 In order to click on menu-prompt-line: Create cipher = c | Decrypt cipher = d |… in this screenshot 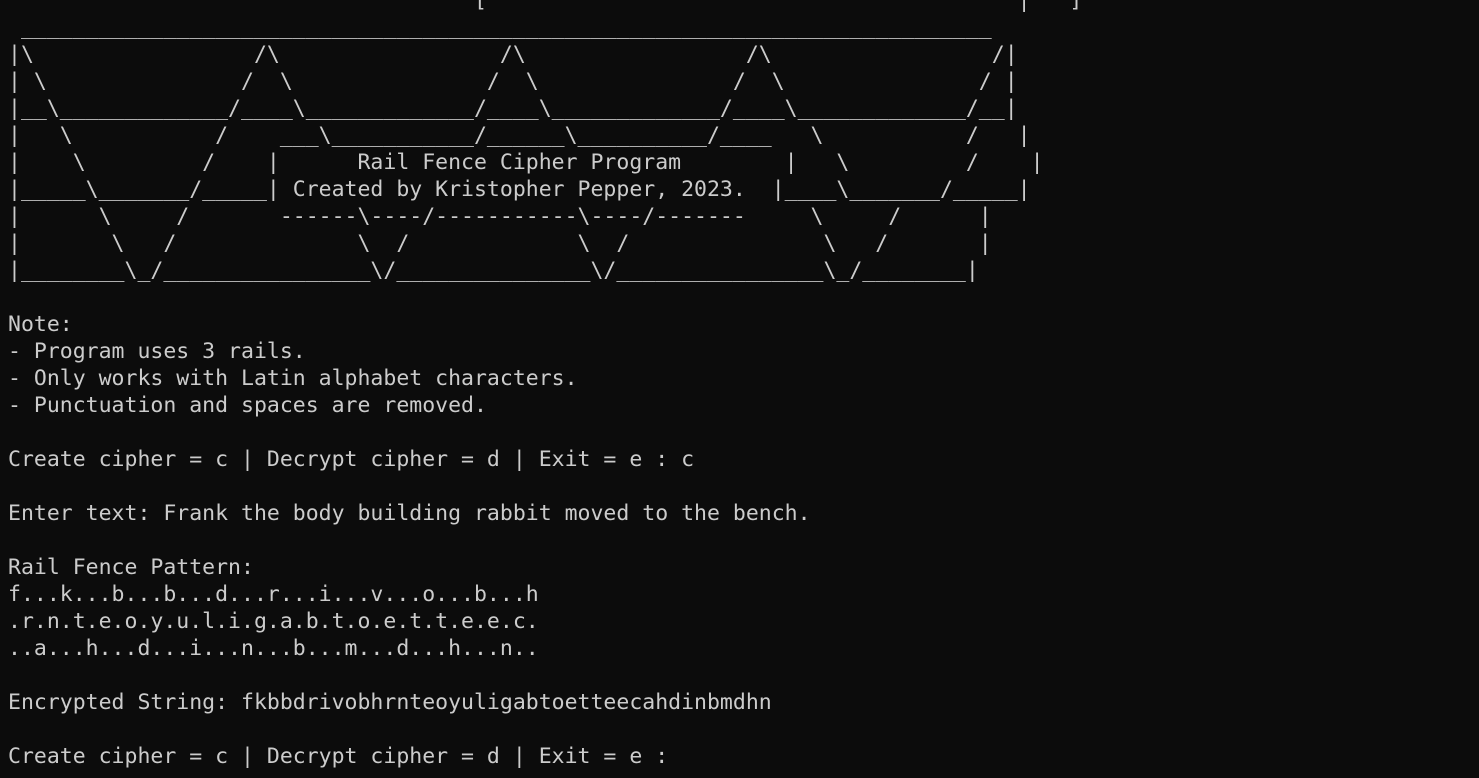, I will do `click(351, 459)`.